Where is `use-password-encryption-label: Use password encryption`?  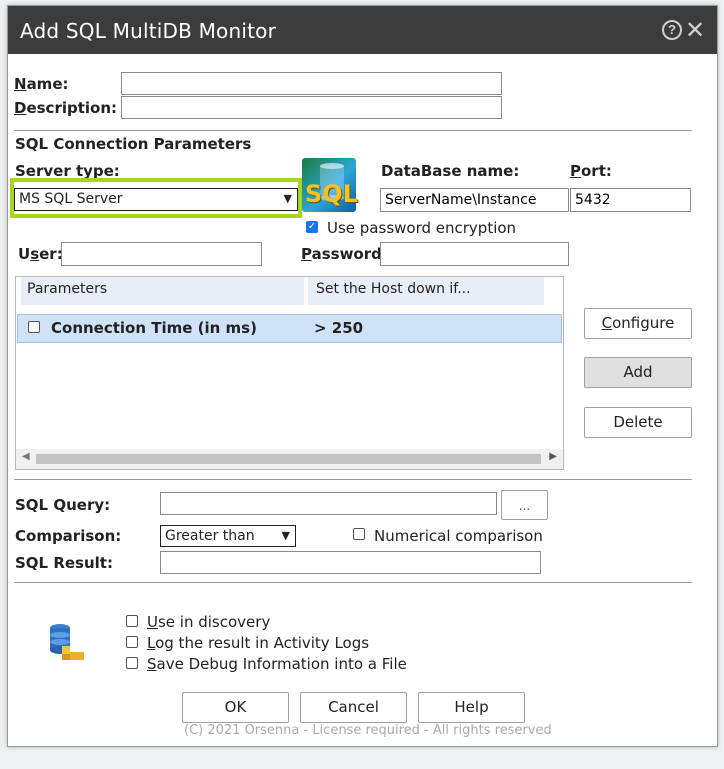 use-password-encryption-label: Use password encryption is located at coordinates (422, 228).